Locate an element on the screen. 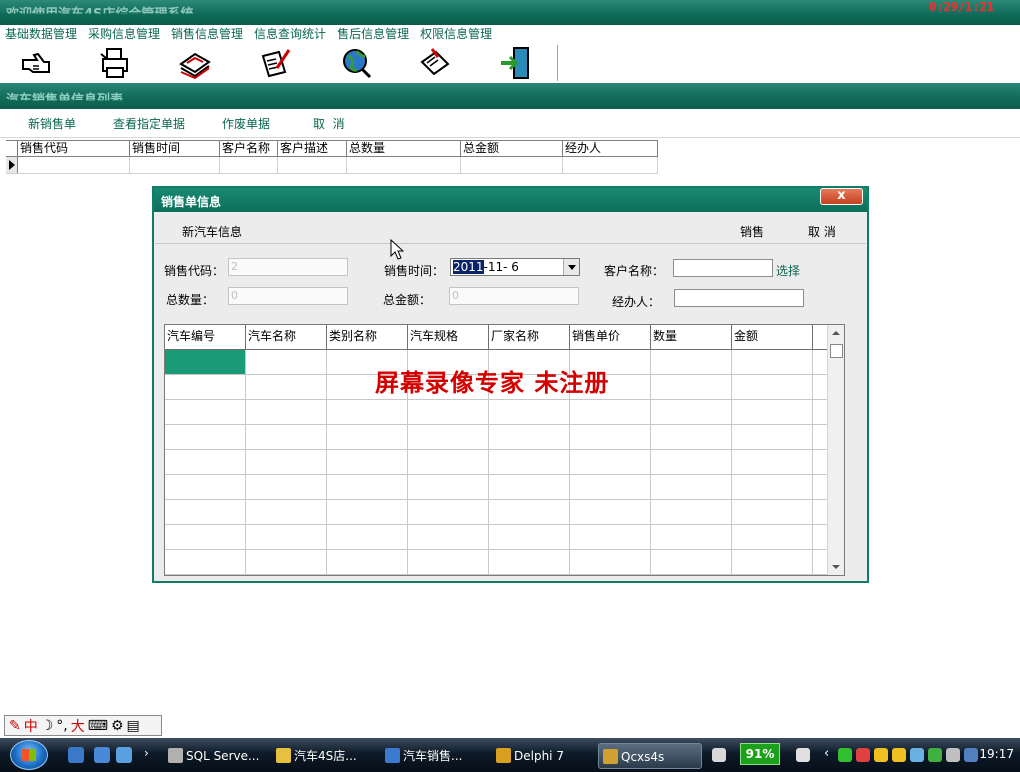 The image size is (1020, 772). view-order-button: 查看指定单据 is located at coordinates (149, 123).